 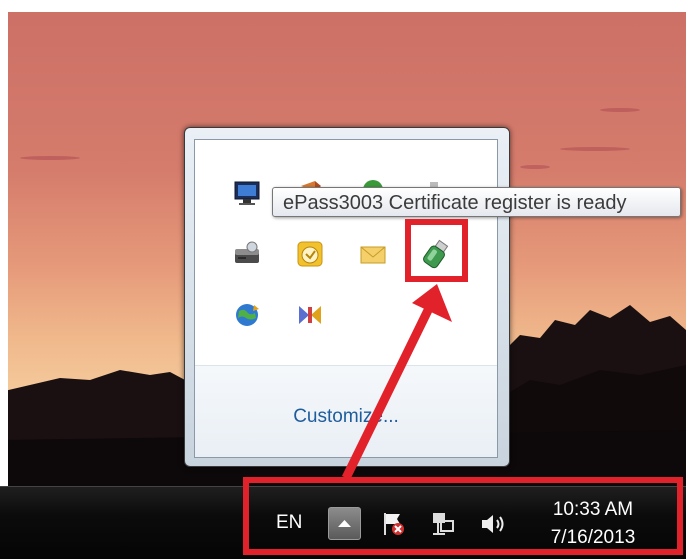 What do you see at coordinates (463, 516) in the screenshot?
I see `highlight-box-tray` at bounding box center [463, 516].